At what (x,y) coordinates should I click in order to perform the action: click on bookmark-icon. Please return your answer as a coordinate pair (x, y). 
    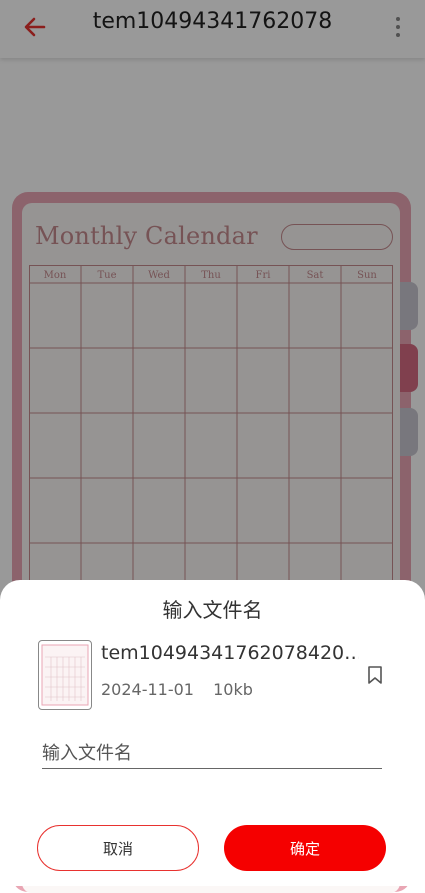
    Looking at the image, I should click on (375, 675).